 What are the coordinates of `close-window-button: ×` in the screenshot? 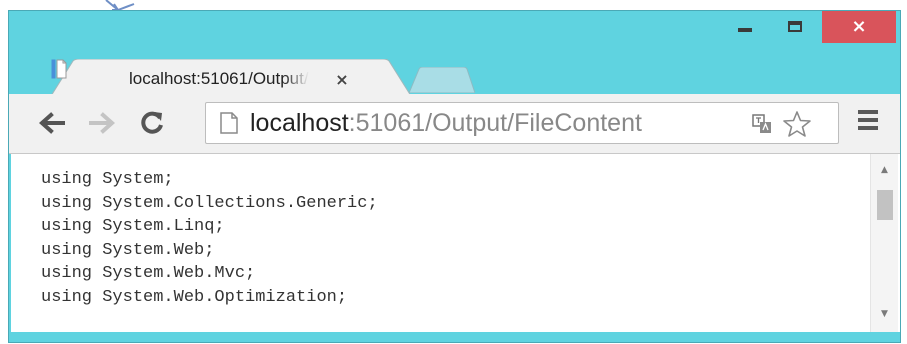 It's located at (859, 27).